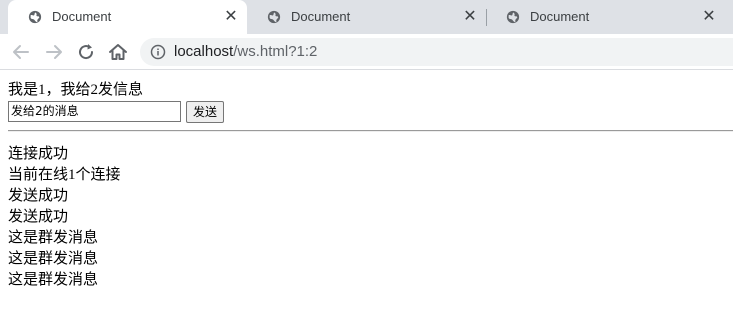 The image size is (733, 328). Describe the element at coordinates (54, 52) in the screenshot. I see `forward-arrow-icon` at that location.